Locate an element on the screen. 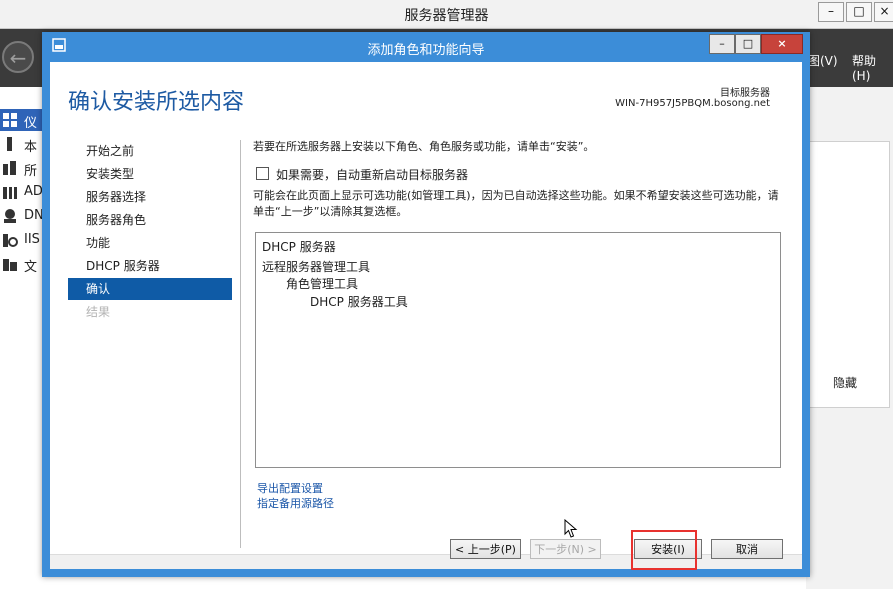 Image resolution: width=893 pixels, height=589 pixels. page-title: 确认安装所选内容 is located at coordinates (156, 102).